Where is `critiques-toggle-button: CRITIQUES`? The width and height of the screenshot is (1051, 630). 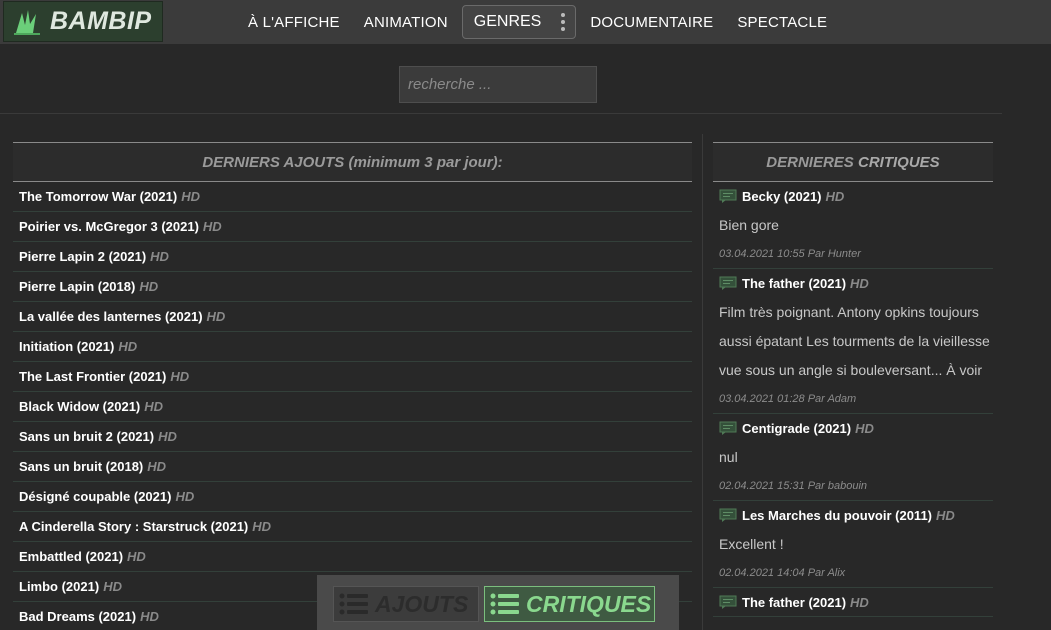 critiques-toggle-button: CRITIQUES is located at coordinates (569, 604).